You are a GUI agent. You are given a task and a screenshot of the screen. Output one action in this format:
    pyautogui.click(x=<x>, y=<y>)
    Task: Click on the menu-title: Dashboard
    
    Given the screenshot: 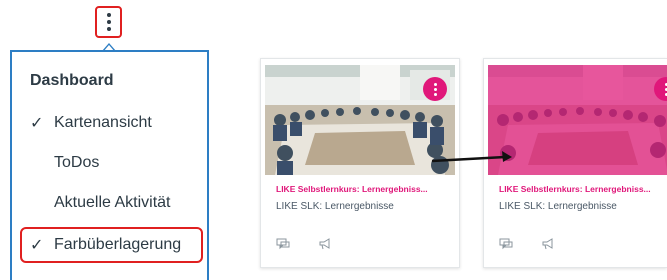 What is the action you would take?
    pyautogui.click(x=72, y=81)
    